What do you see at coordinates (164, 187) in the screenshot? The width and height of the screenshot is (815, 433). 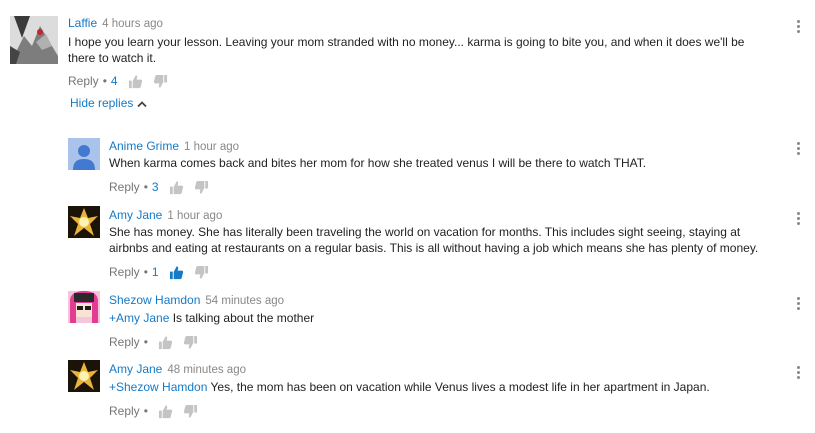 I see `reply-actions: Reply • 3` at bounding box center [164, 187].